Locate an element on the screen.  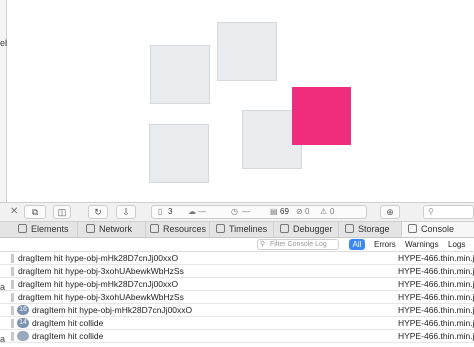
console-icon is located at coordinates (412, 228).